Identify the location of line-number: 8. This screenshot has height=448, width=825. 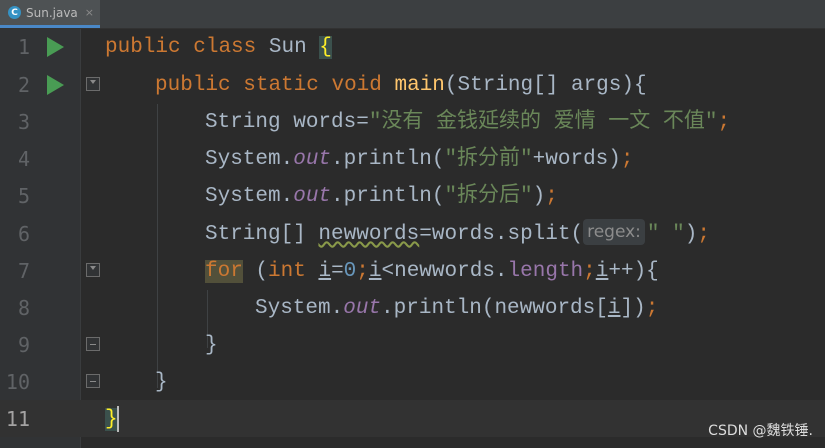
(23, 308).